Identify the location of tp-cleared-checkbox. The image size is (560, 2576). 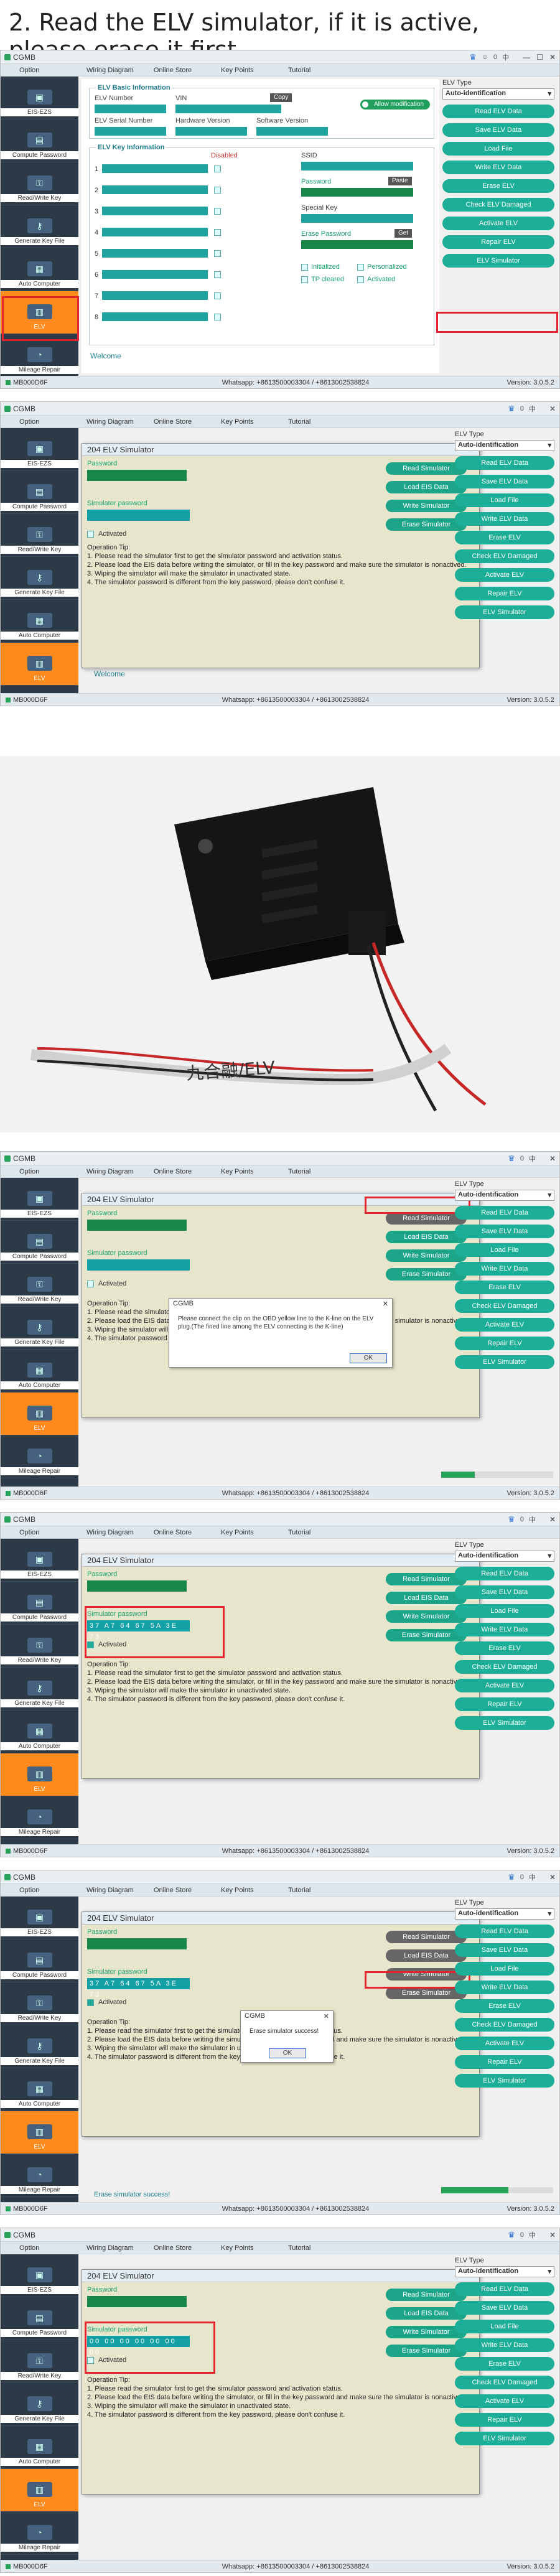
(304, 280).